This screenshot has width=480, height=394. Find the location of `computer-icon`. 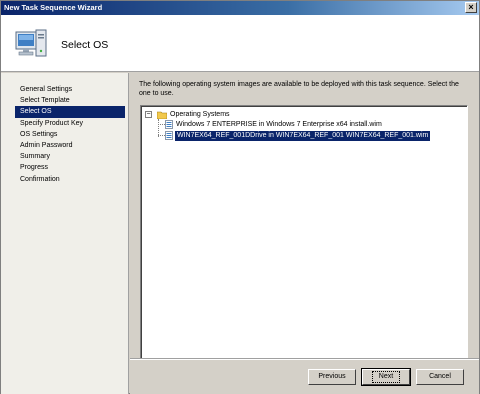

computer-icon is located at coordinates (31, 43).